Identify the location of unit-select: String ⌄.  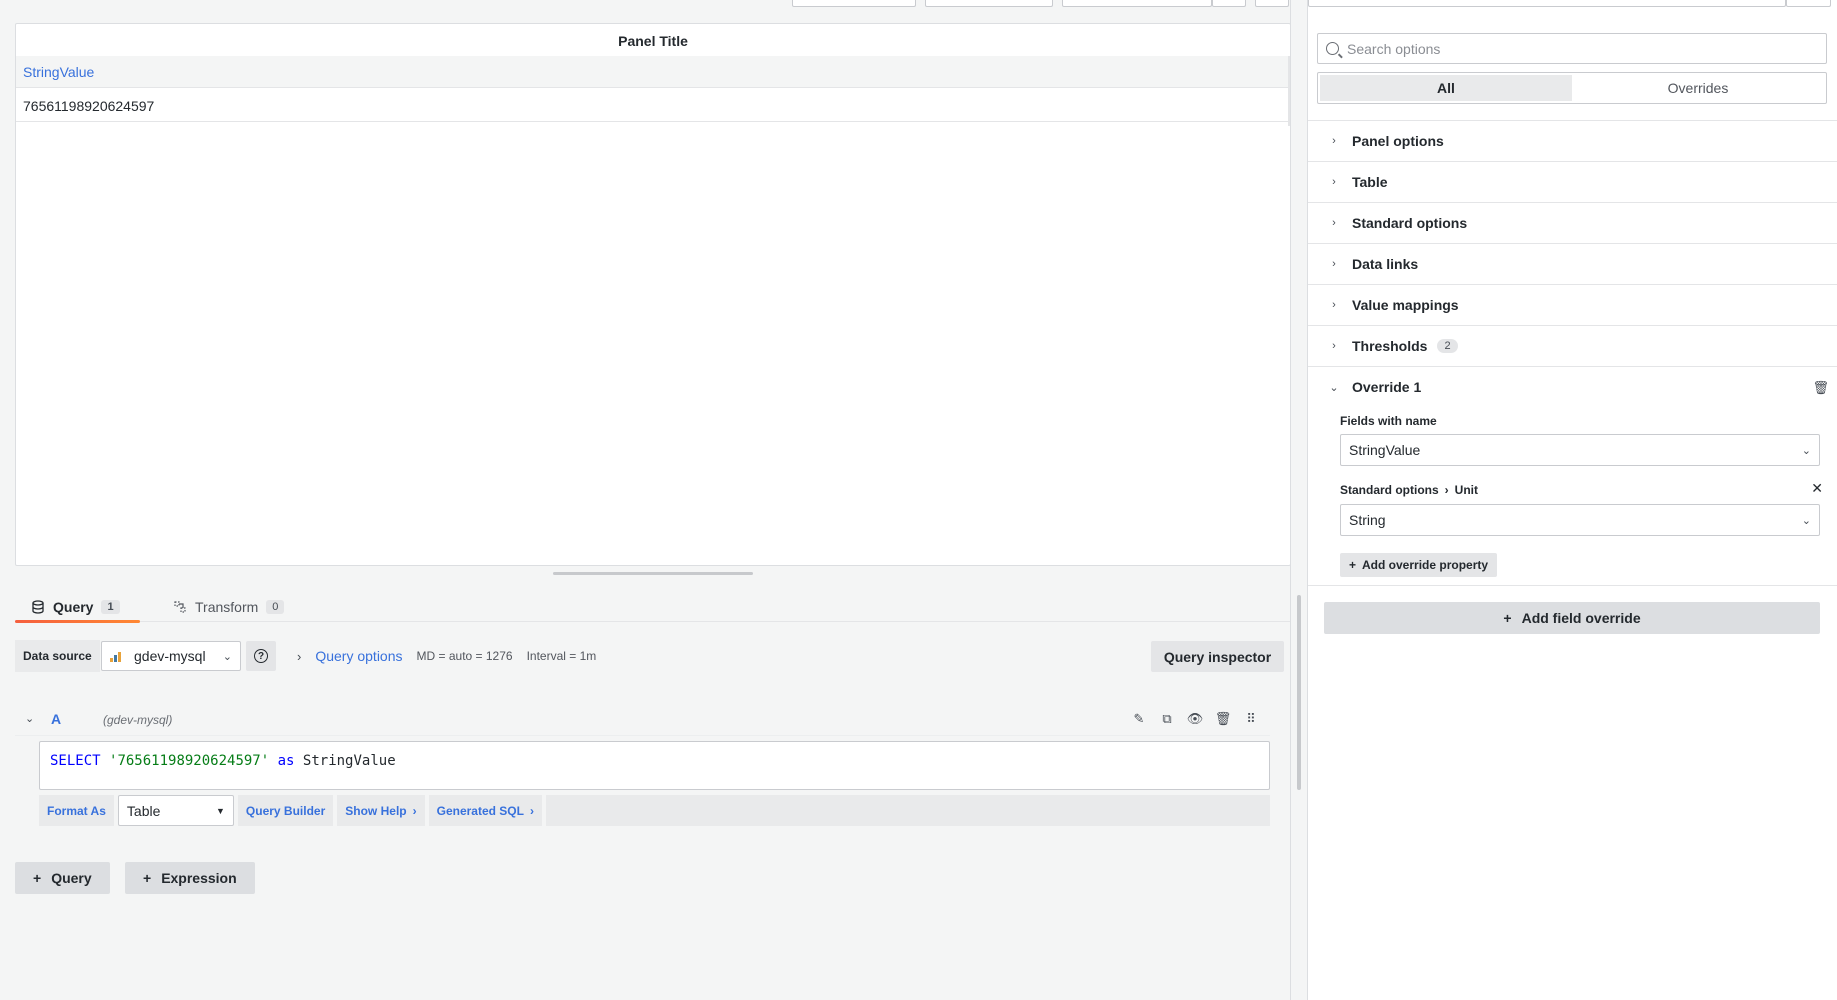
(1580, 520).